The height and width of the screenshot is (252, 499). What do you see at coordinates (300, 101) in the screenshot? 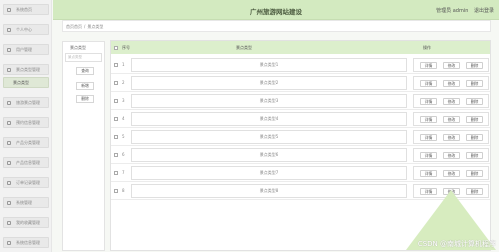
I see `table-row: 3 景点类型3 详情 修改 删除` at bounding box center [300, 101].